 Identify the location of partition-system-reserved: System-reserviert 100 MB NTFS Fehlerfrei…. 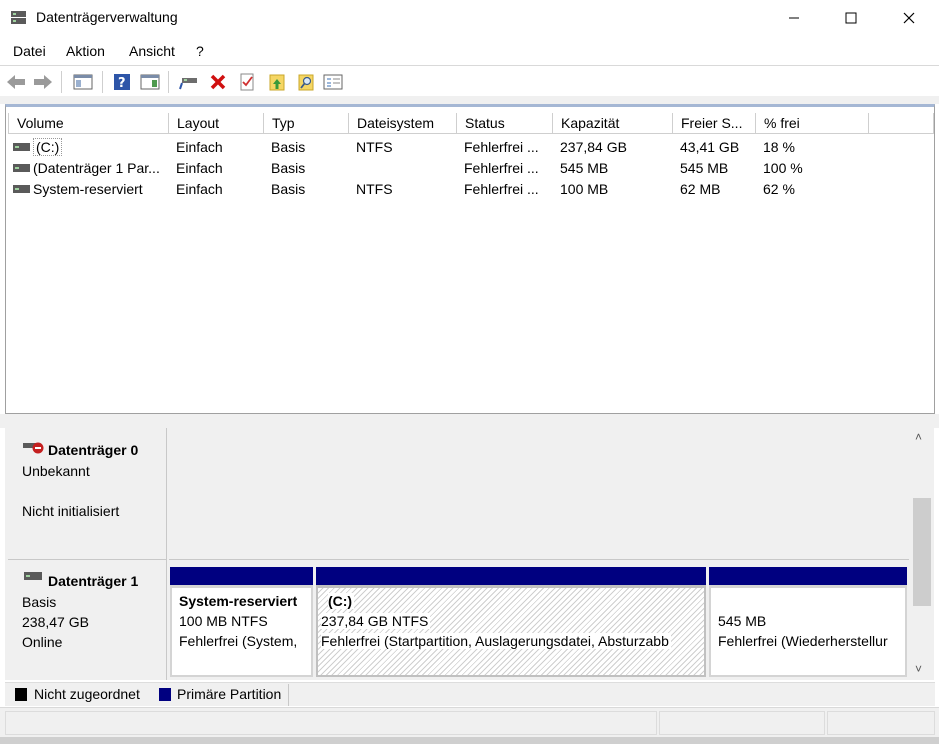
(241, 623).